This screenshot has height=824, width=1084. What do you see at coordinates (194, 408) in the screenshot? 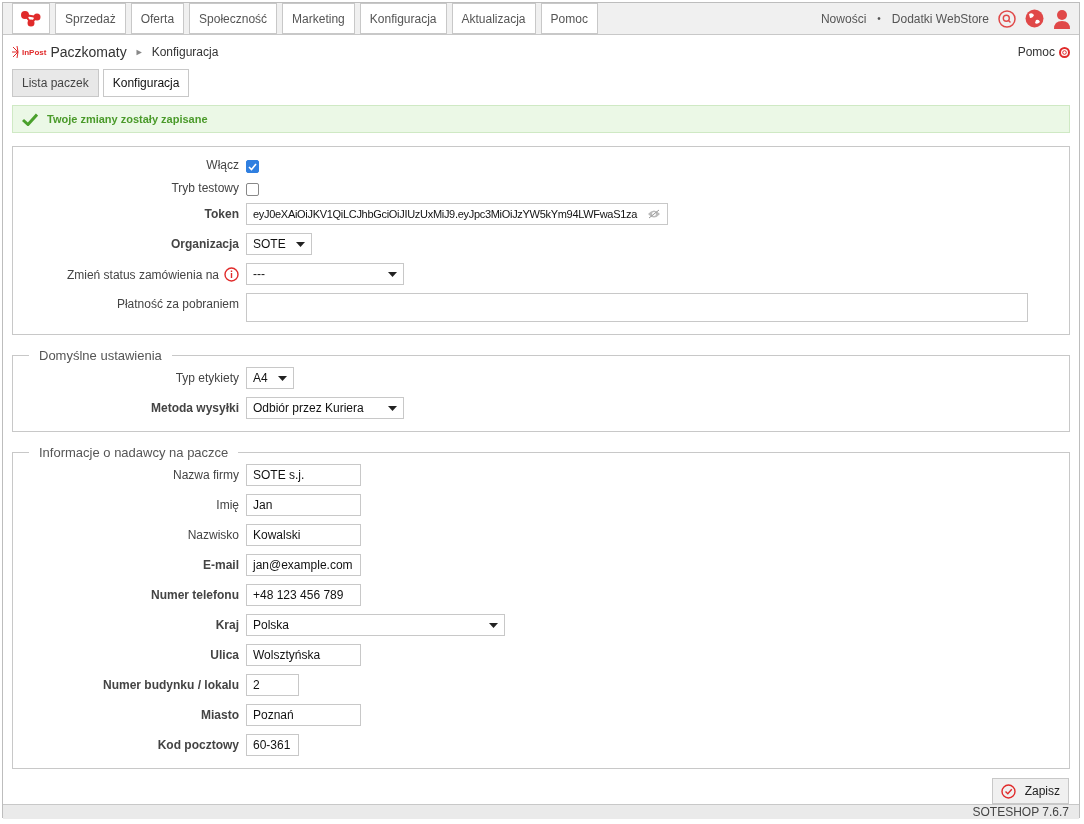
I see `field-label: Metoda wysyłki` at bounding box center [194, 408].